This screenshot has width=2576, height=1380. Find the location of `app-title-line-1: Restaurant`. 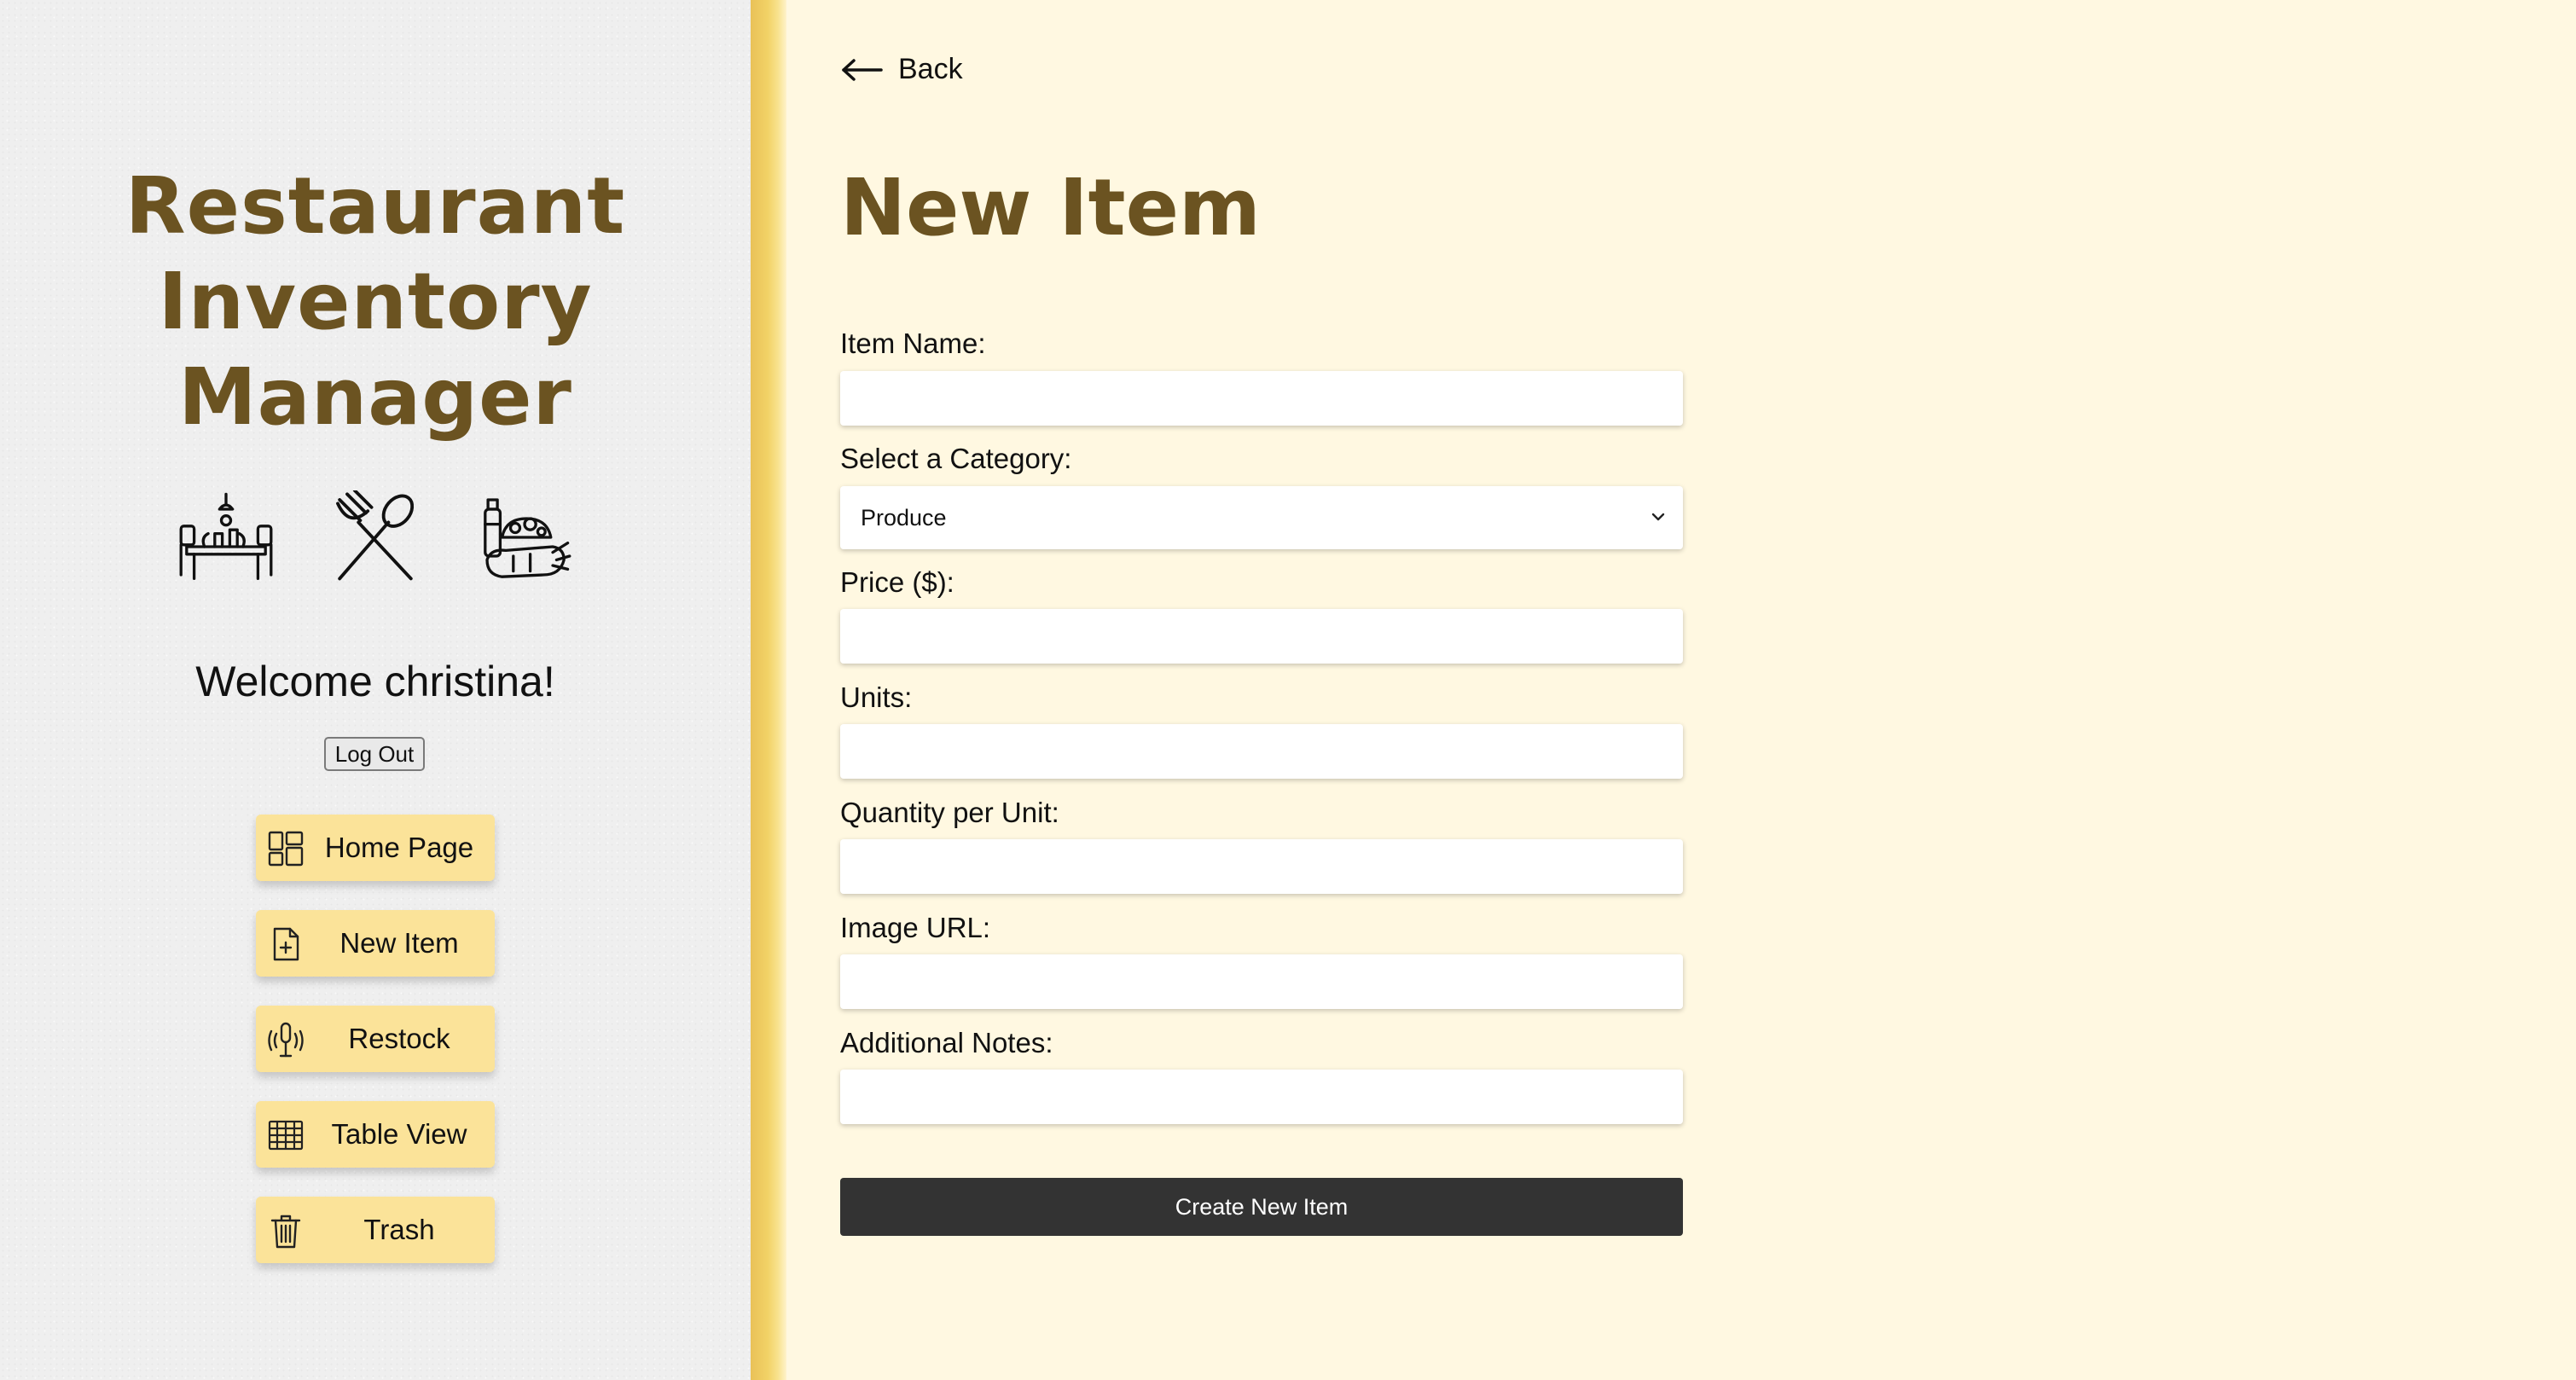

app-title-line-1: Restaurant is located at coordinates (375, 206).